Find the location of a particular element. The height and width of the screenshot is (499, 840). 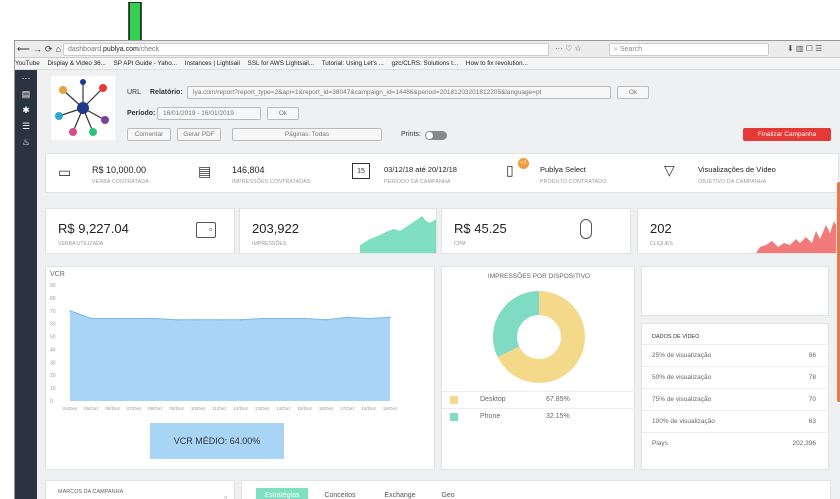

desktop-swatch is located at coordinates (454, 400).